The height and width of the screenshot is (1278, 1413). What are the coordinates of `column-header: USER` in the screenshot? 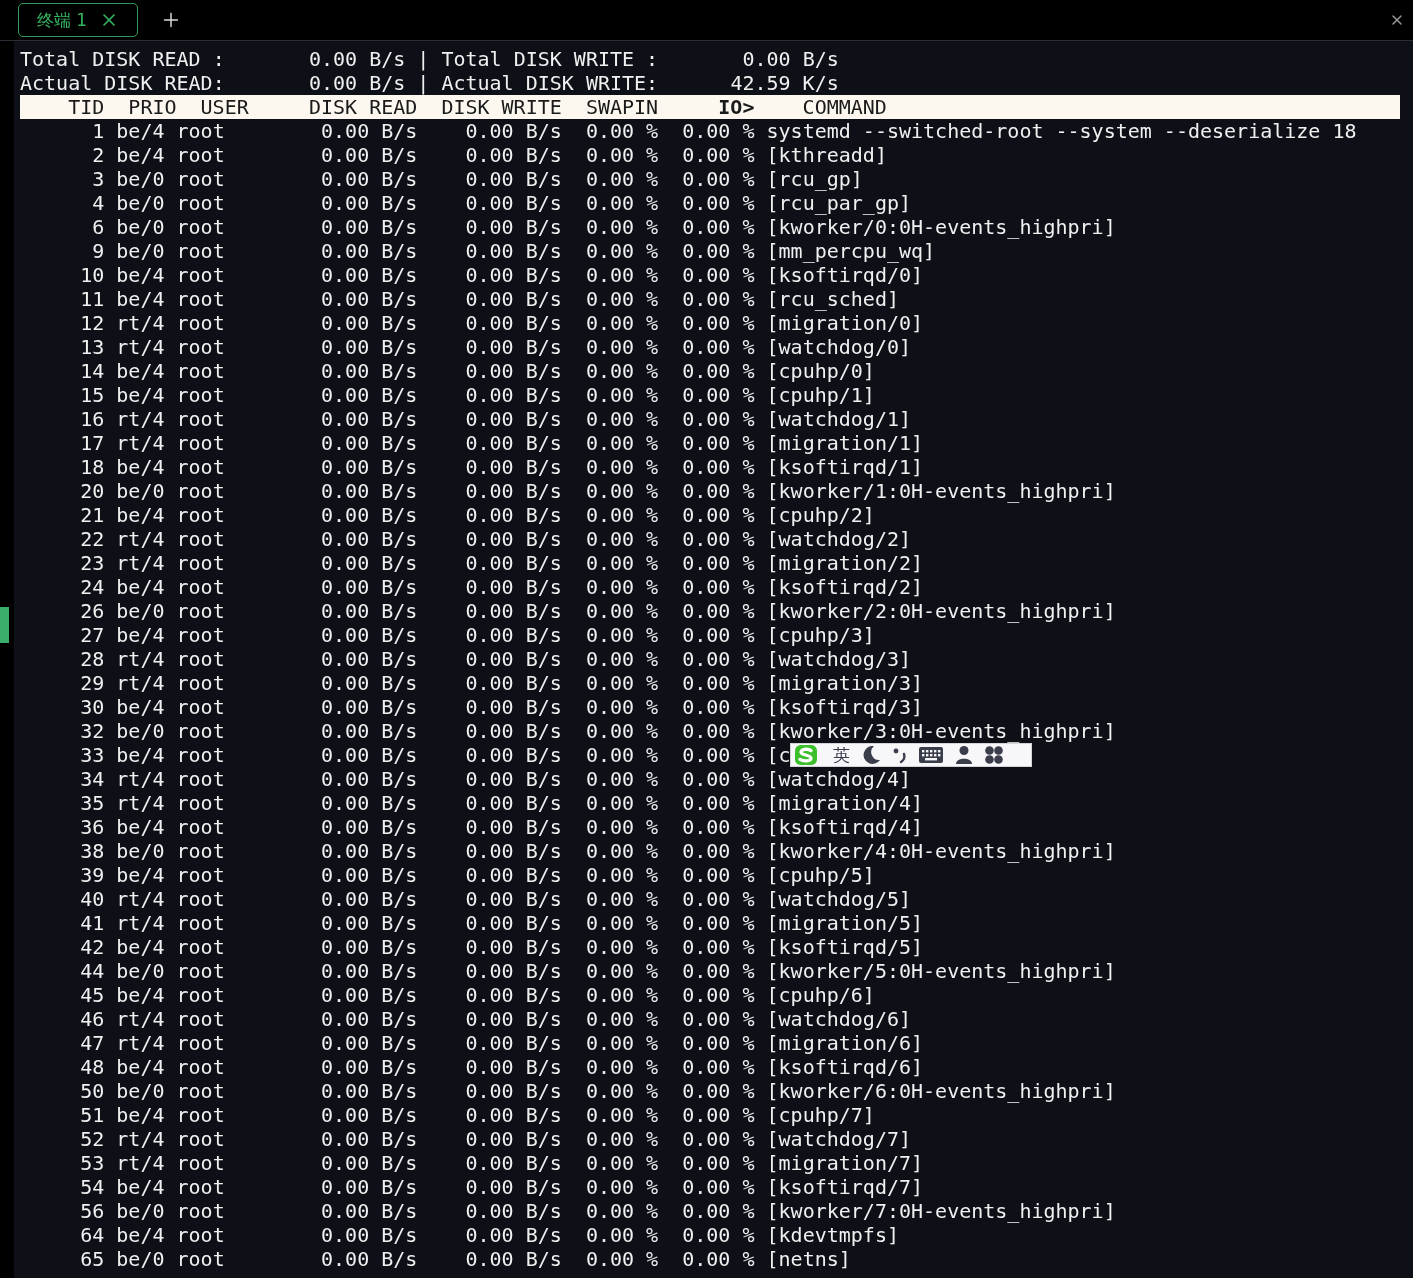 It's located at (212, 107).